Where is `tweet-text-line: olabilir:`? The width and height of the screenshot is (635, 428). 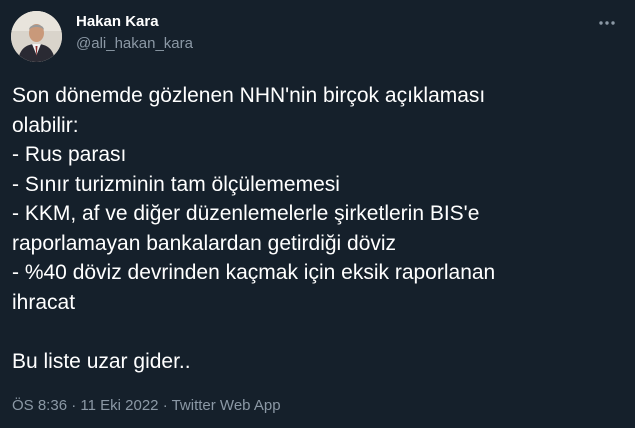
tweet-text-line: olabilir: is located at coordinates (45, 125).